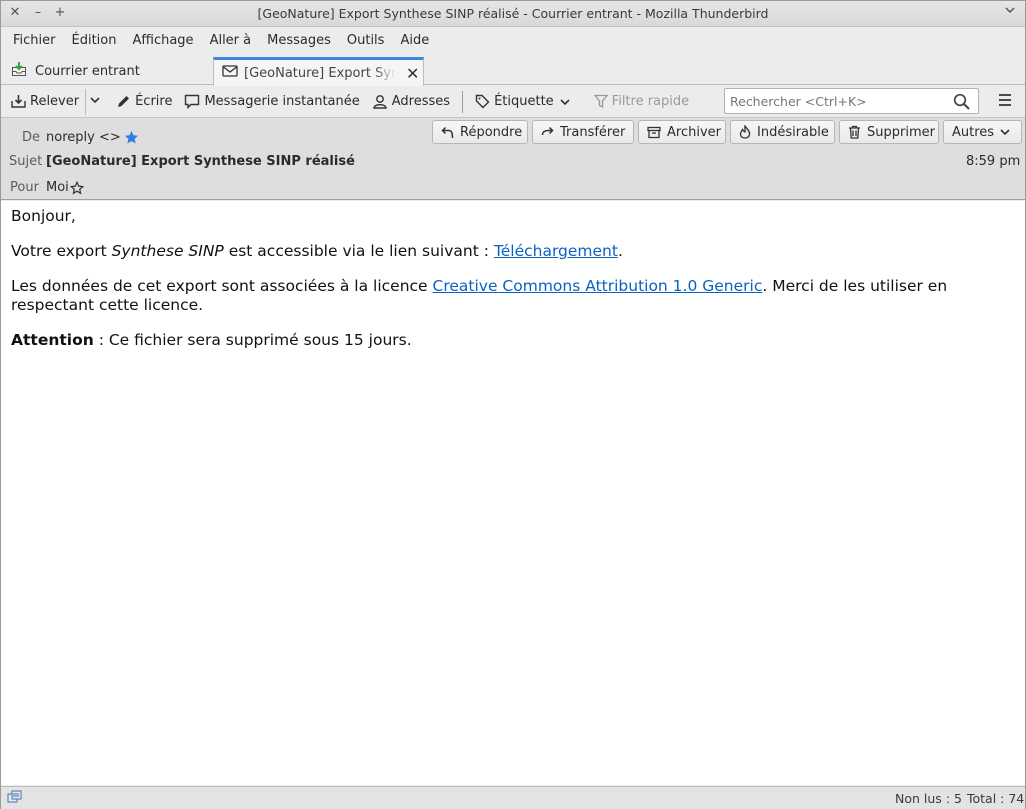  I want to click on menu-edition: Édition, so click(94, 41).